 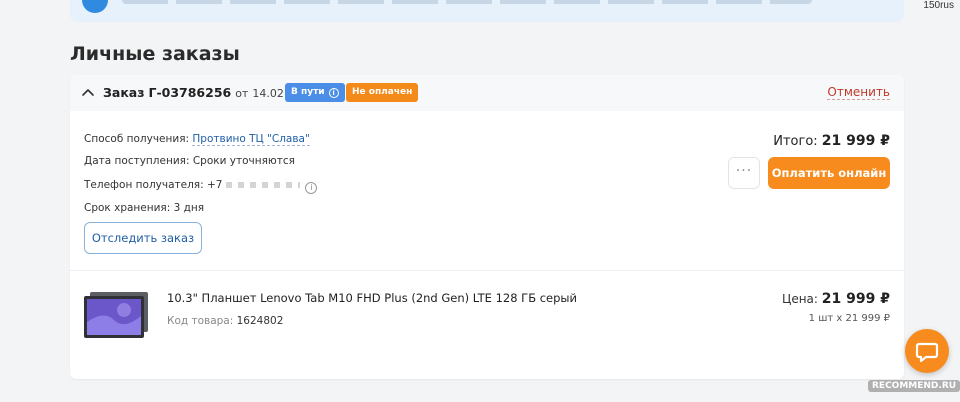 I want to click on total-value: 21 999 ₽, so click(x=855, y=141).